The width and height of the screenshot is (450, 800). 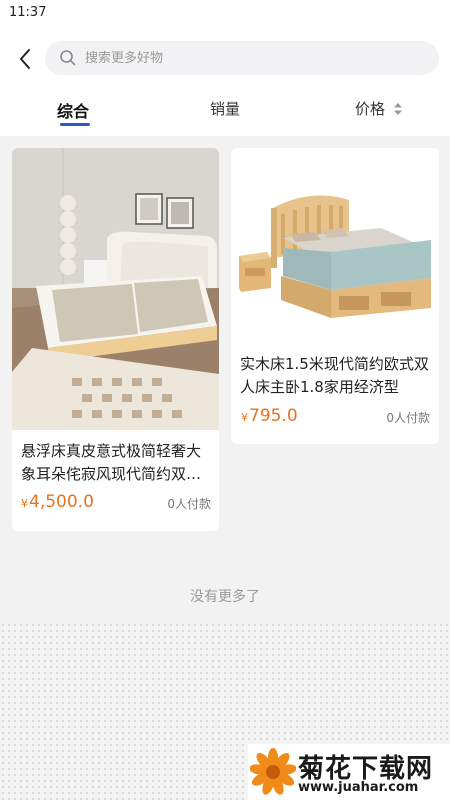 I want to click on tab-price: 价格, so click(x=379, y=108).